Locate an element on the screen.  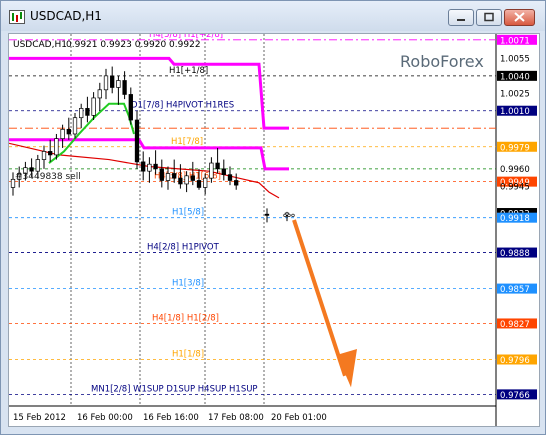
watermark: RoboForex is located at coordinates (442, 61).